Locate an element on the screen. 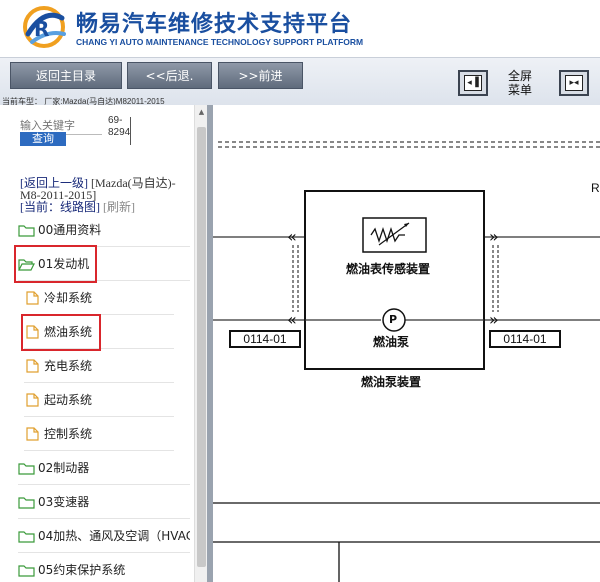 Image resolution: width=600 pixels, height=582 pixels. right-connector-label: 0114-01 is located at coordinates (525, 339).